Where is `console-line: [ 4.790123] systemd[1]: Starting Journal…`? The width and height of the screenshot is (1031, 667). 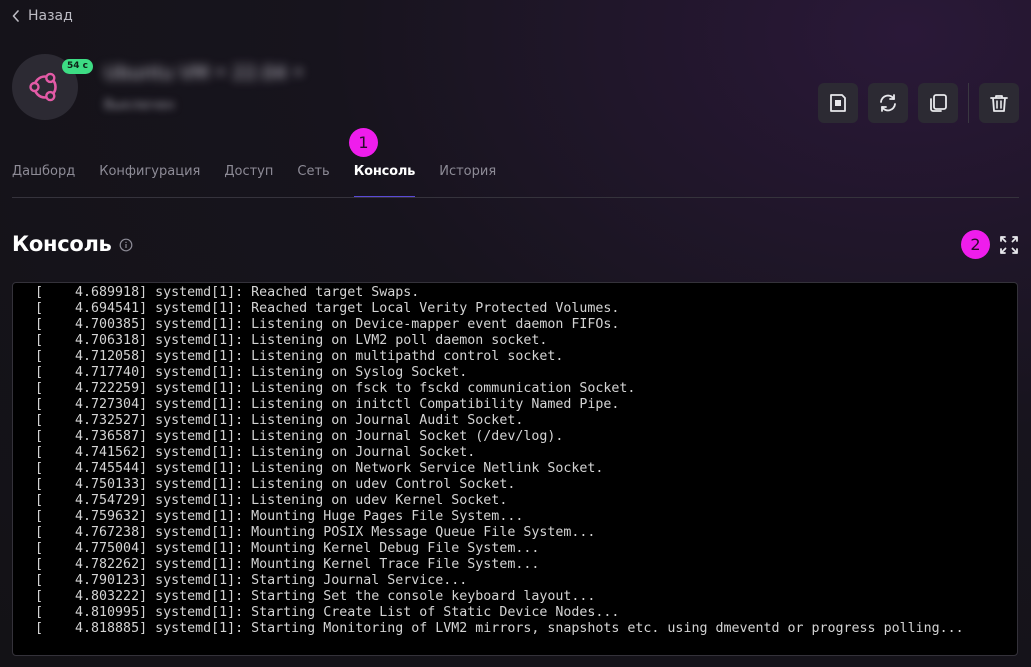
console-line: [ 4.790123] systemd[1]: Starting Journal… is located at coordinates (251, 580).